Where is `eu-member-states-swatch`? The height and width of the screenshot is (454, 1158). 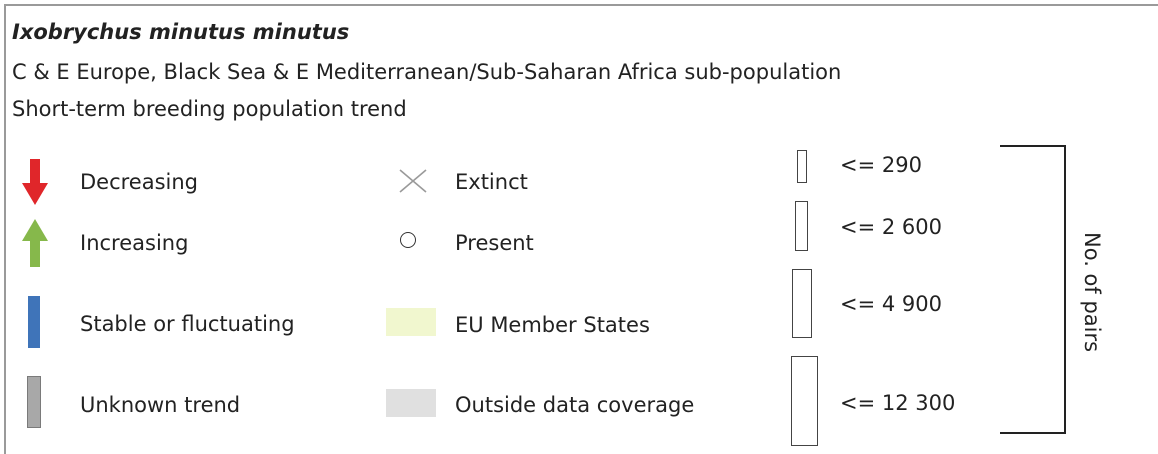 eu-member-states-swatch is located at coordinates (411, 322).